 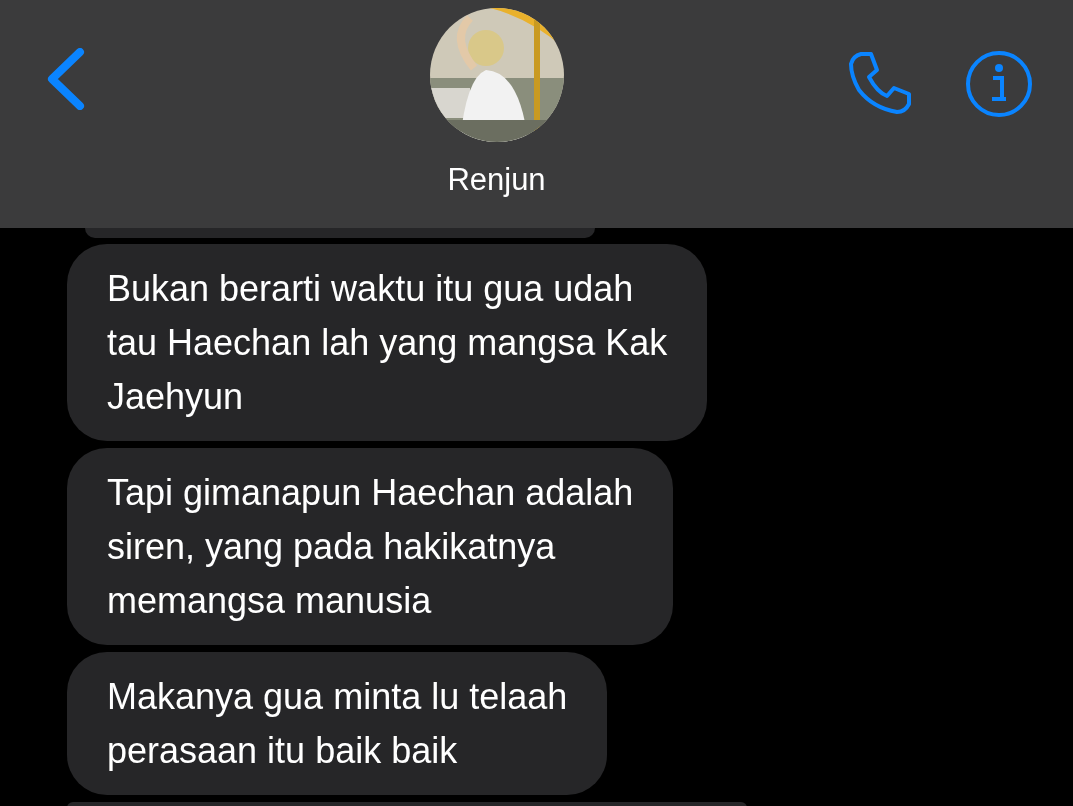 I want to click on contact-name: Renjun, so click(x=496, y=180).